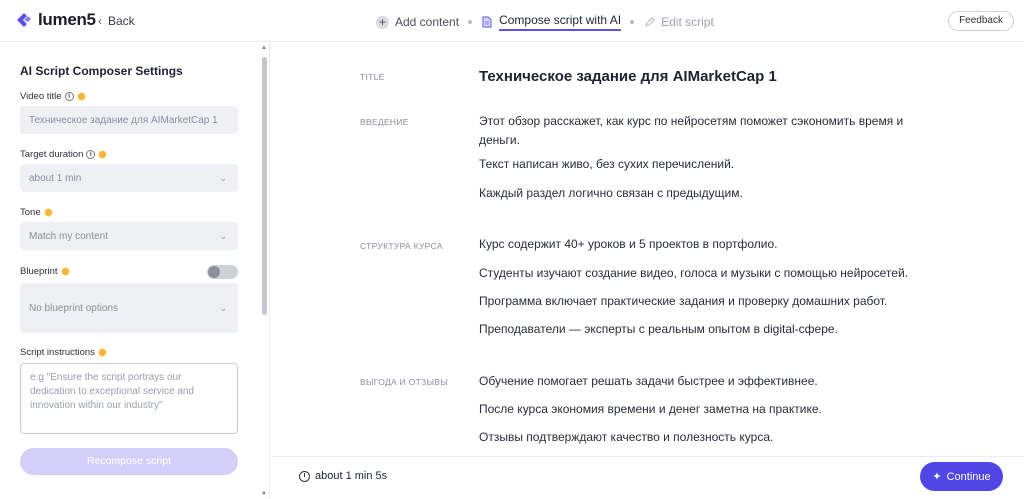  I want to click on document-icon, so click(487, 22).